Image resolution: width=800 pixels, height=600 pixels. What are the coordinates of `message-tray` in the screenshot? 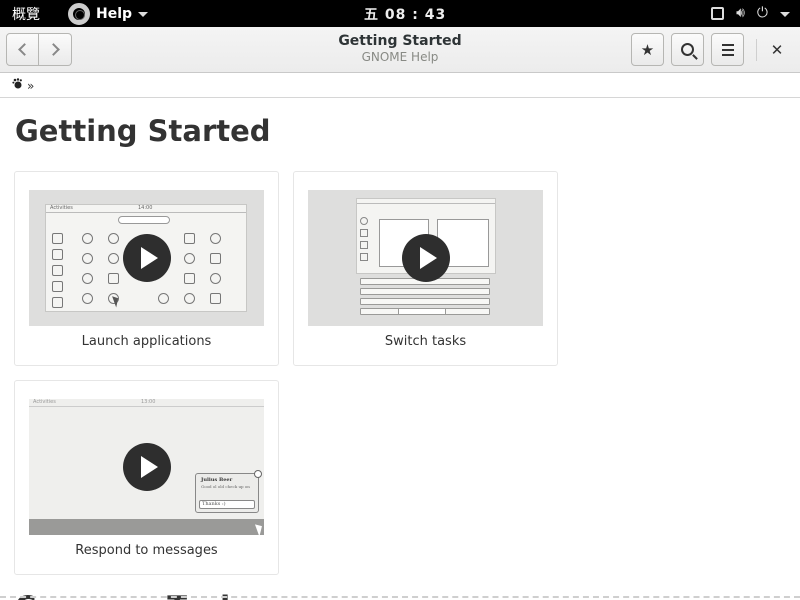 It's located at (146, 527).